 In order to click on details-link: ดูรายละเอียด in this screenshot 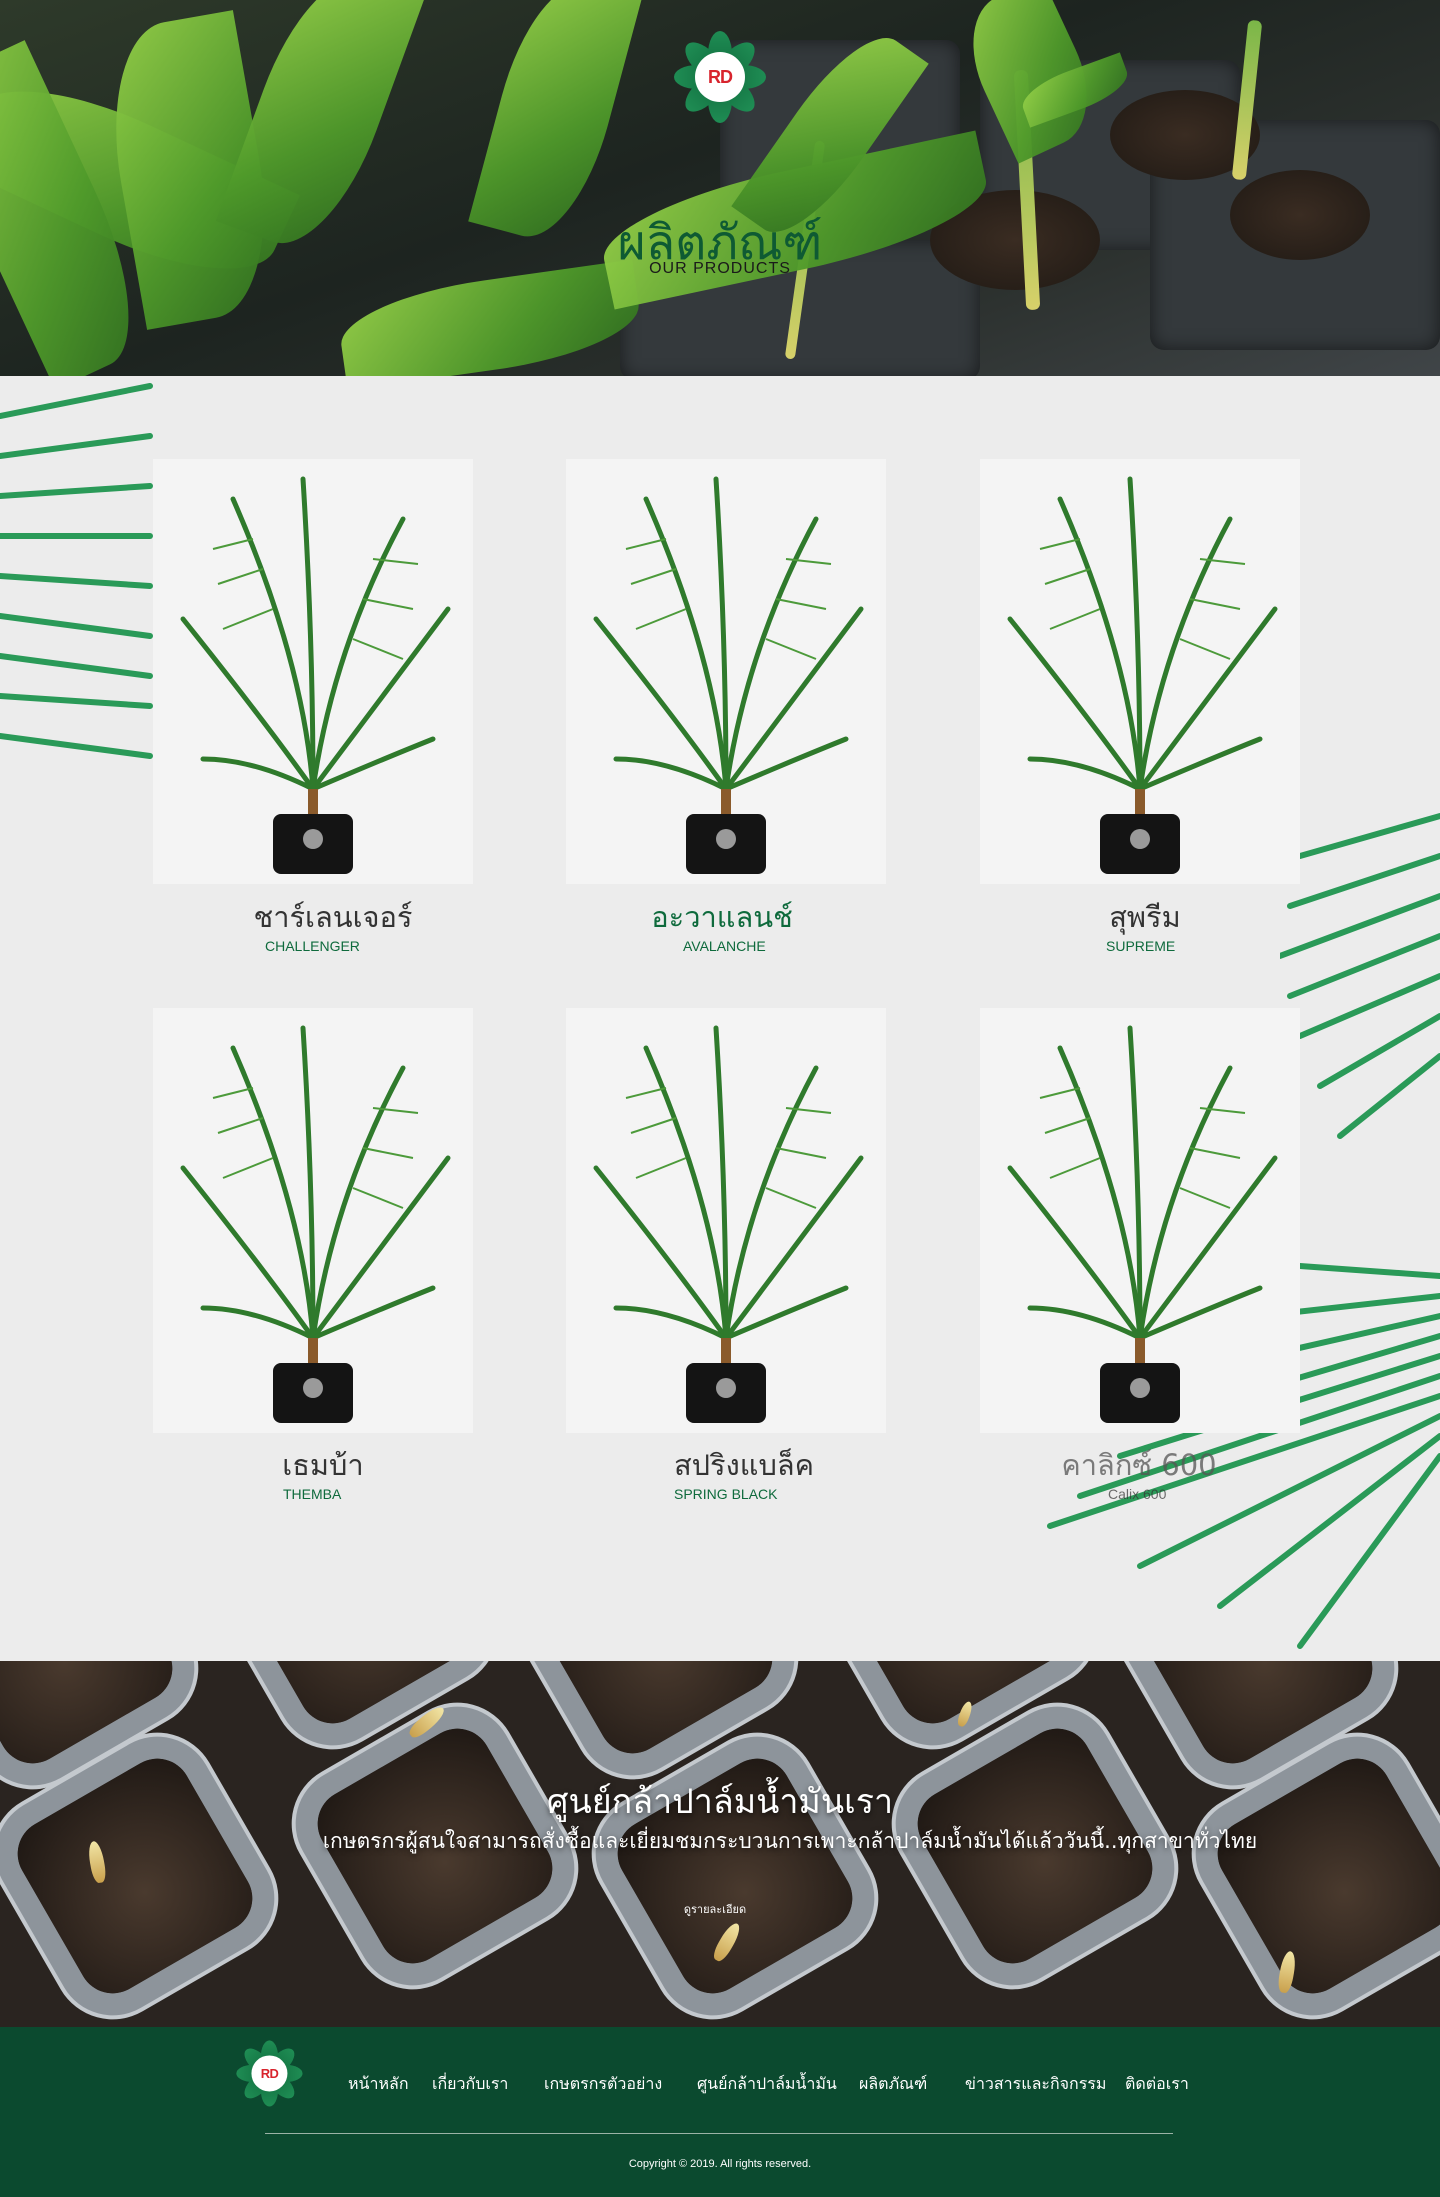, I will do `click(715, 1909)`.